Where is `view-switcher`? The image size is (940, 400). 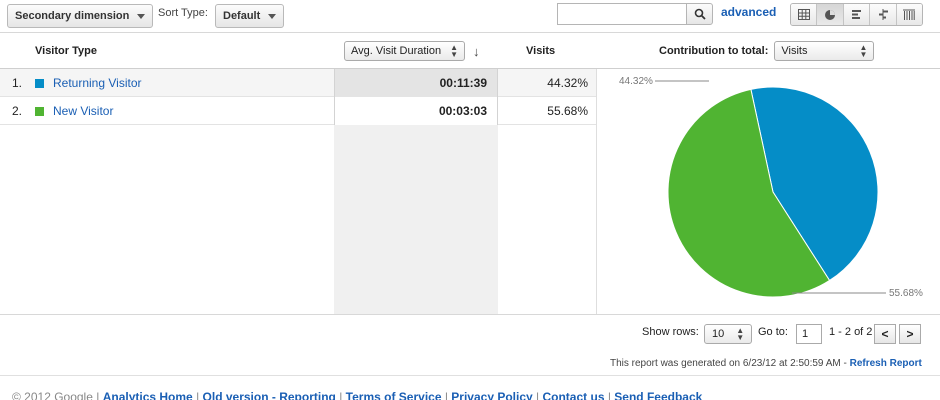 view-switcher is located at coordinates (856, 14).